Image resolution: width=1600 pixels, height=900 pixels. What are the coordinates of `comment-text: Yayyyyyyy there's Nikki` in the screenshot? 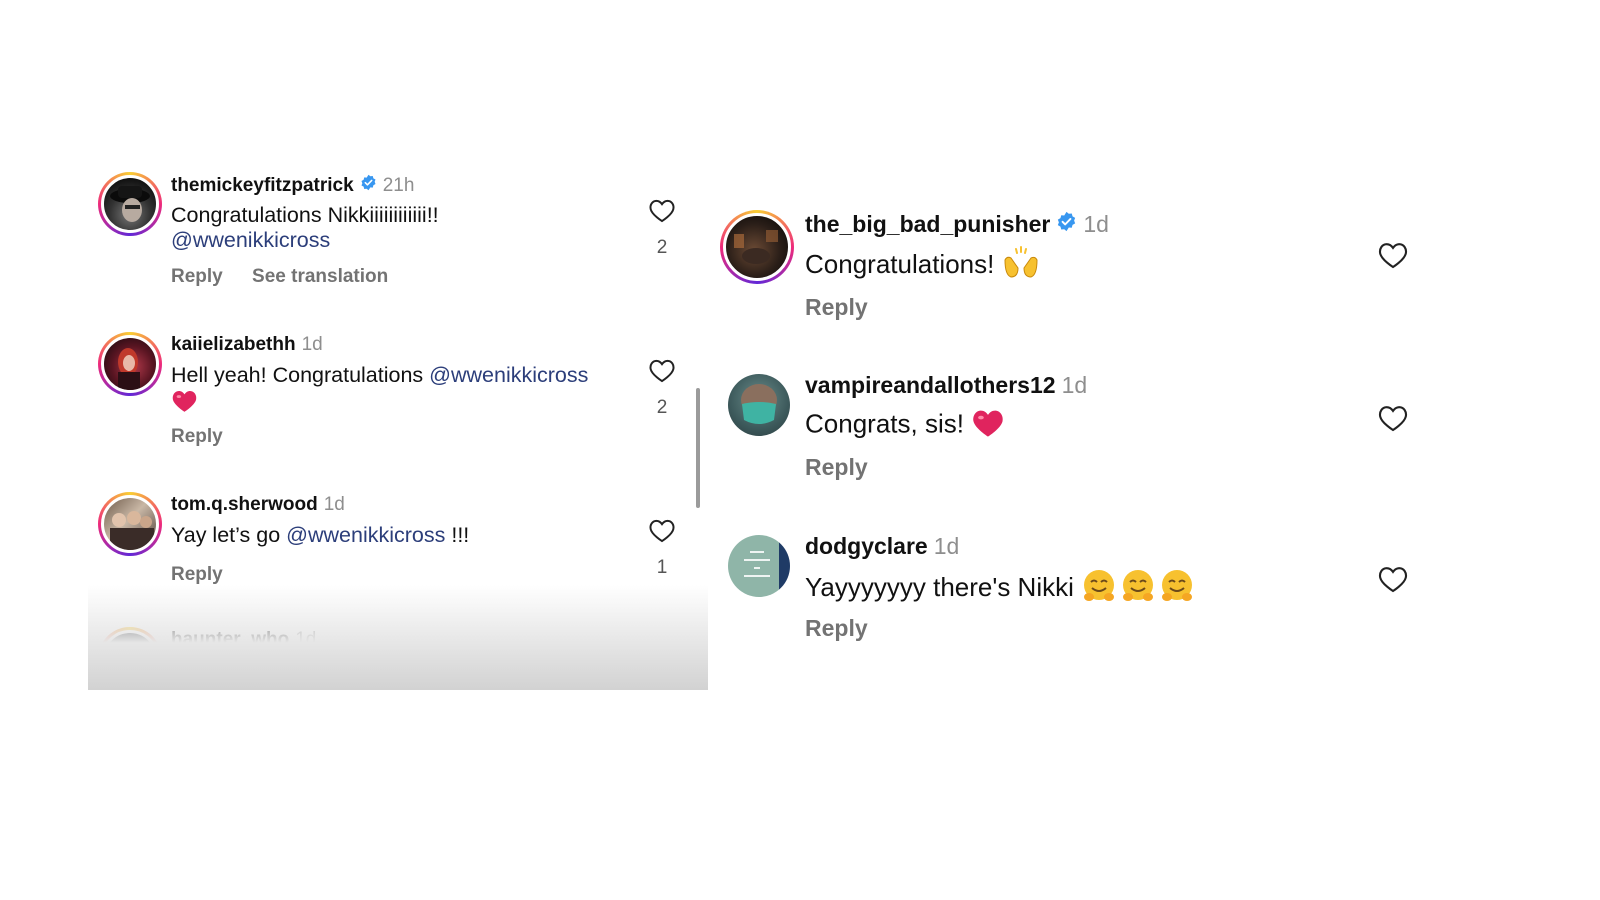 It's located at (1002, 589).